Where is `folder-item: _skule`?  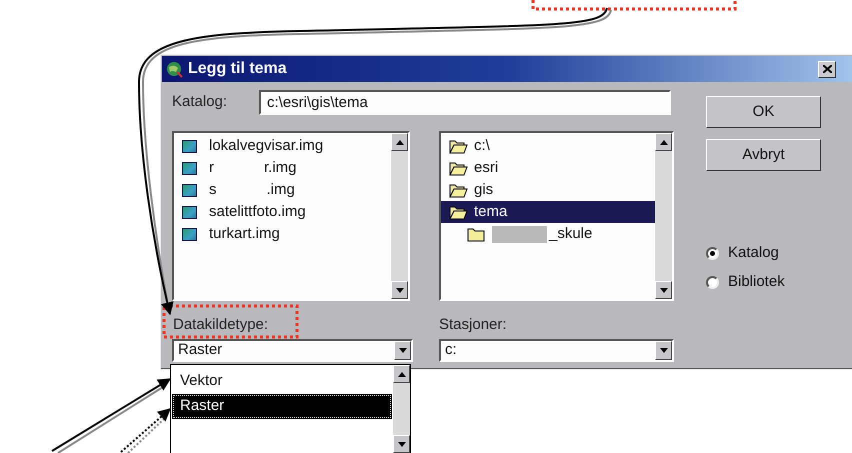 folder-item: _skule is located at coordinates (548, 234).